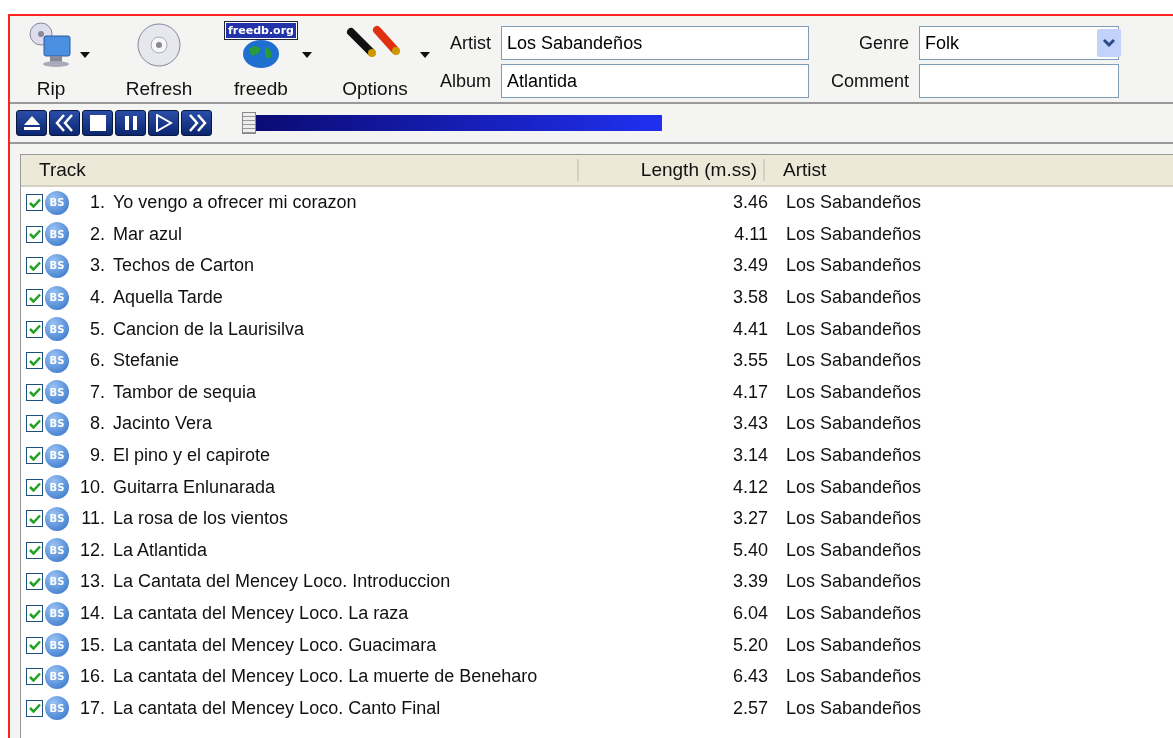 The height and width of the screenshot is (738, 1173). I want to click on track-title: Aquella Tarde, so click(168, 298).